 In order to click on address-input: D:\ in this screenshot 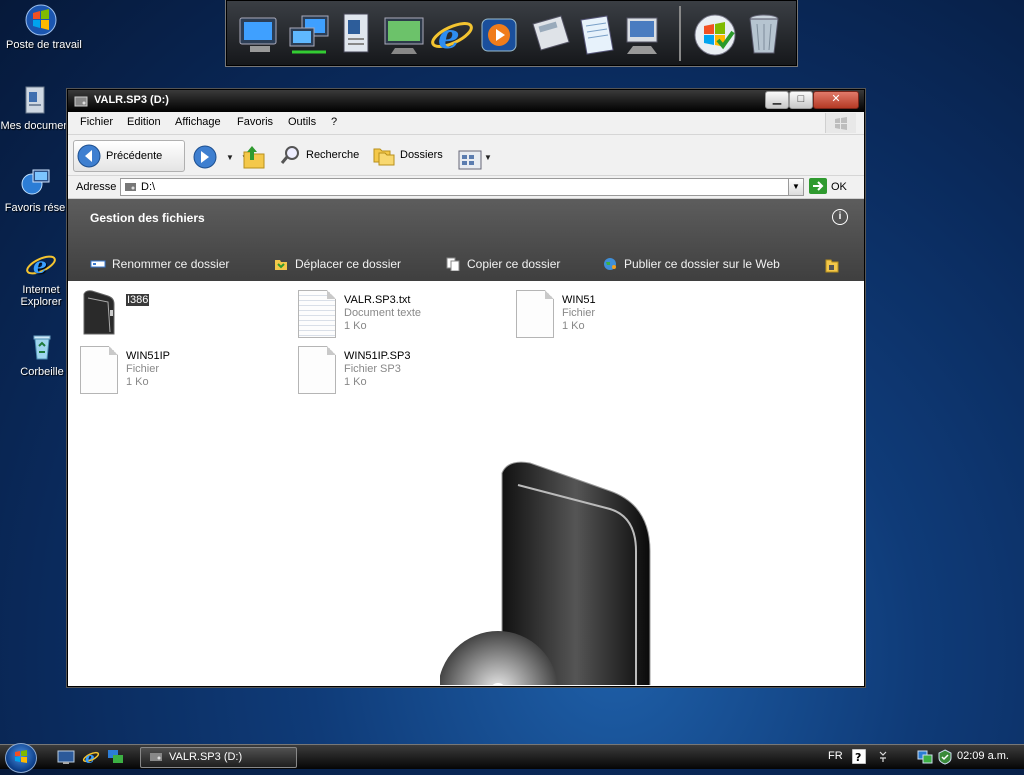, I will do `click(455, 187)`.